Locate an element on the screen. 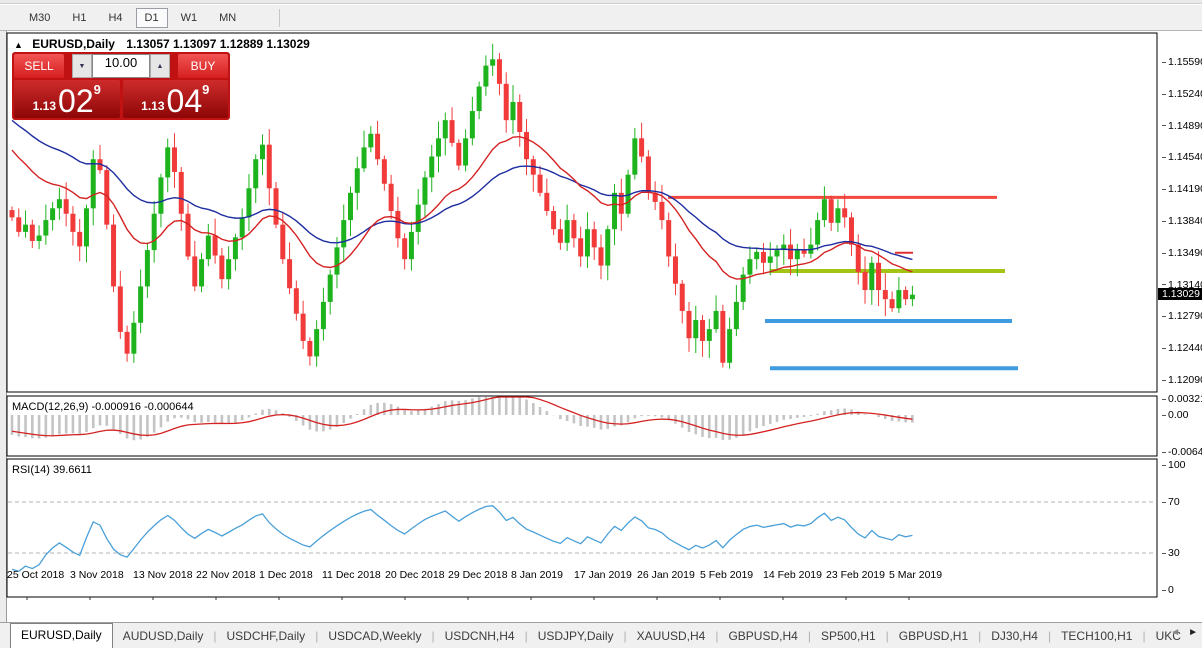 This screenshot has height=648, width=1202. chart-tab-eurusd-daily: EURUSD,Daily is located at coordinates (61, 635).